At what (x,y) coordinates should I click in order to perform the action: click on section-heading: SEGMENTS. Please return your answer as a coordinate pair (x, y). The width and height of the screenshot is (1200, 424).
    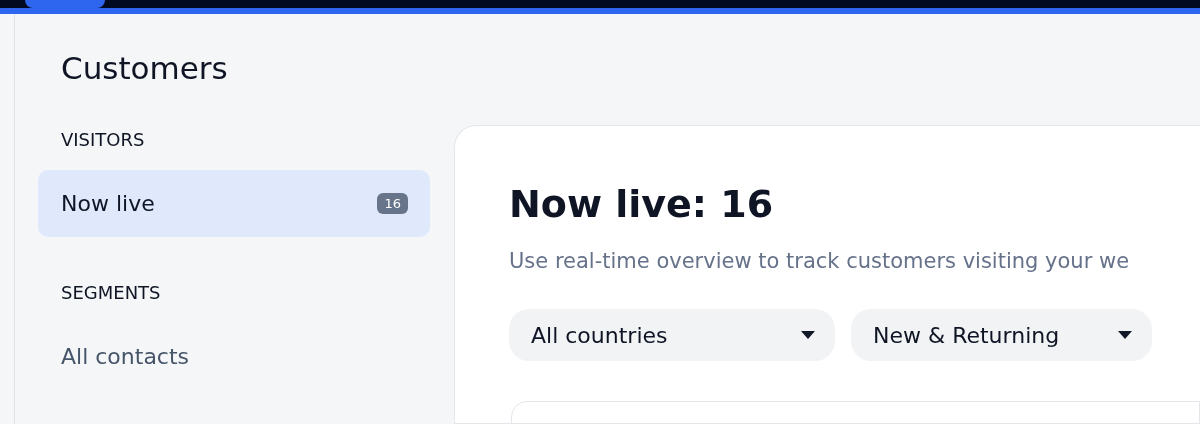
    Looking at the image, I should click on (111, 293).